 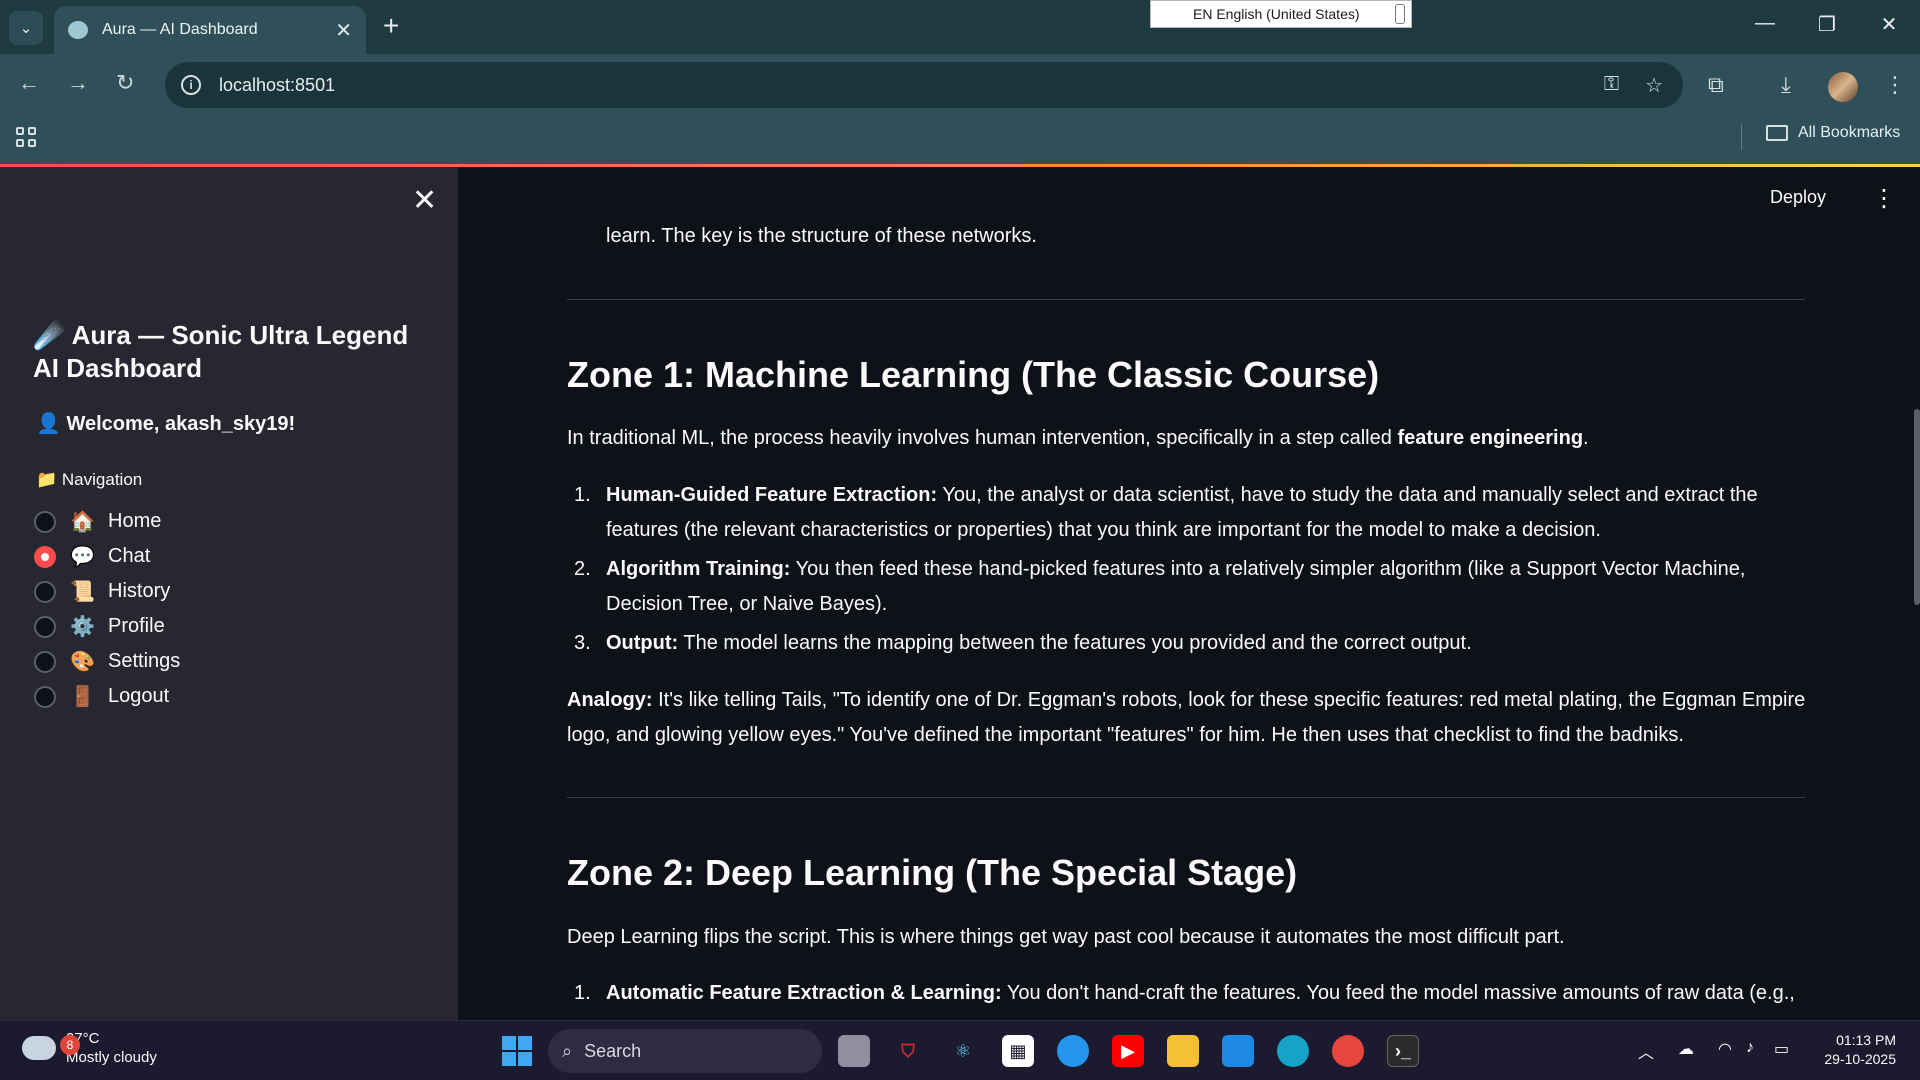 I want to click on cloud-icon, so click(x=39, y=1048).